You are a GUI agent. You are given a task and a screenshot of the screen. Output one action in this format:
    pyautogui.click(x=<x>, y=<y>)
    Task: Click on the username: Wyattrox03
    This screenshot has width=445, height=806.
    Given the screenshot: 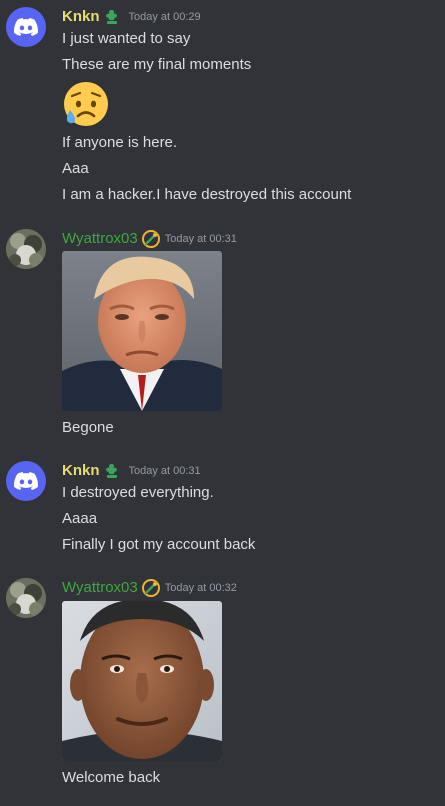 What is the action you would take?
    pyautogui.click(x=100, y=588)
    